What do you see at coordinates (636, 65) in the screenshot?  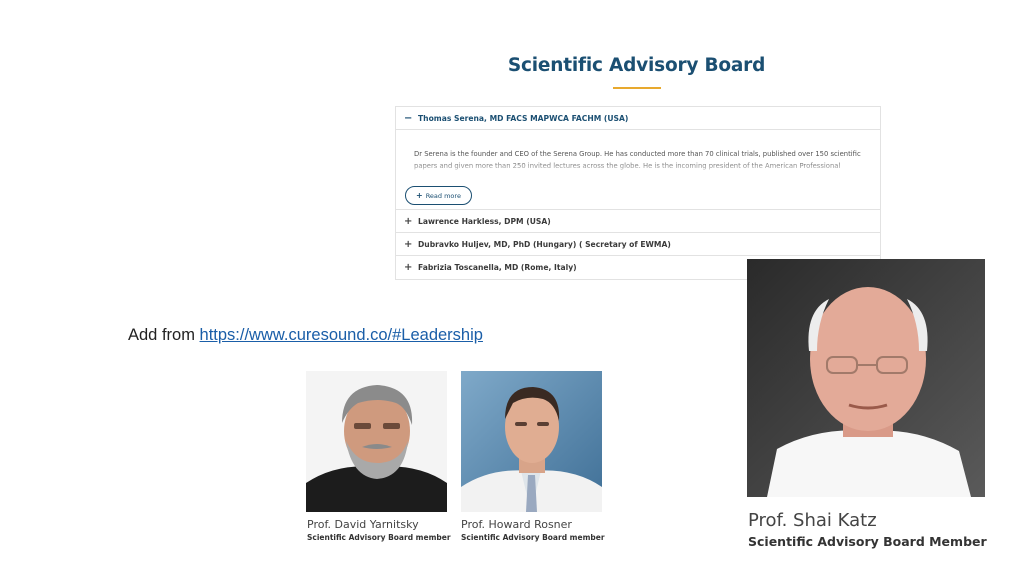 I see `section-title: Scientific Advisory Board` at bounding box center [636, 65].